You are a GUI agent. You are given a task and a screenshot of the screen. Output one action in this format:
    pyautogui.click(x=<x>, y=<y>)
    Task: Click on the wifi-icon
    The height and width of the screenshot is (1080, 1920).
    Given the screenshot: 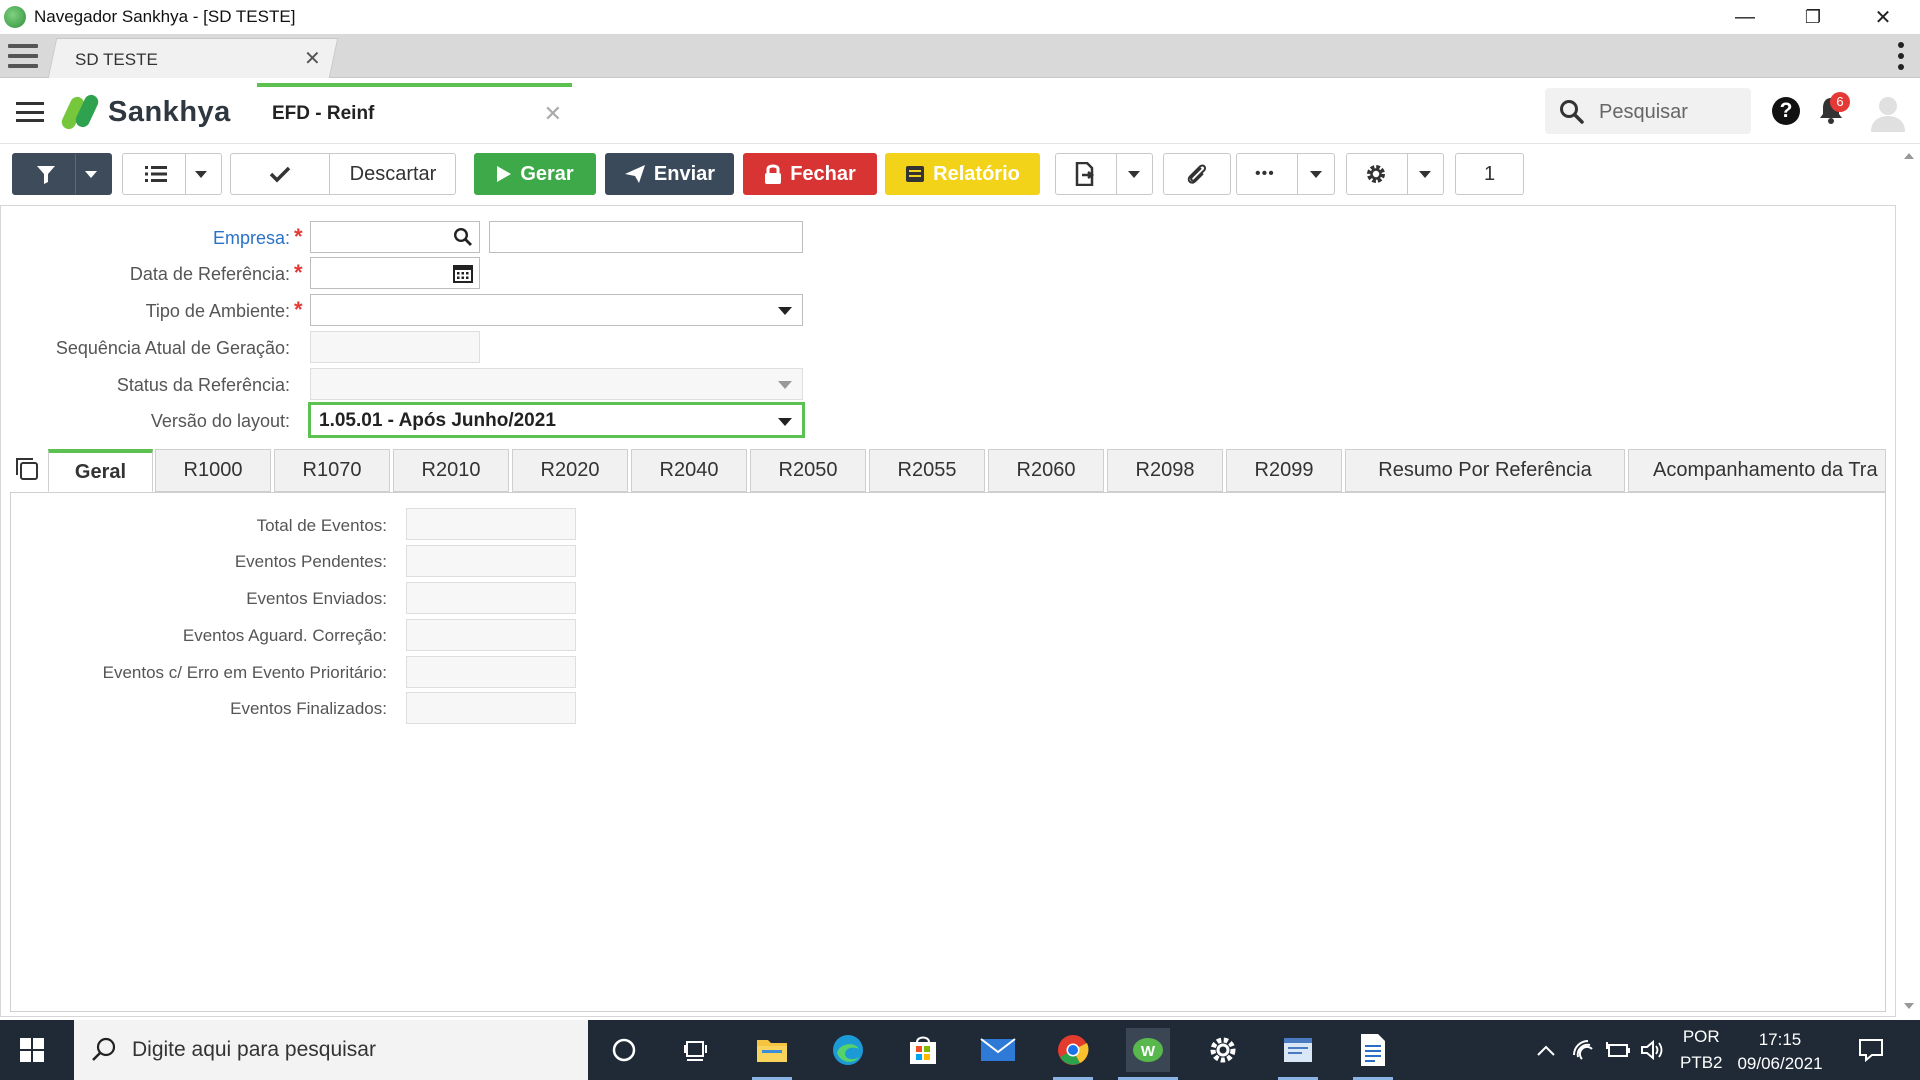 What is the action you would take?
    pyautogui.click(x=1584, y=1050)
    